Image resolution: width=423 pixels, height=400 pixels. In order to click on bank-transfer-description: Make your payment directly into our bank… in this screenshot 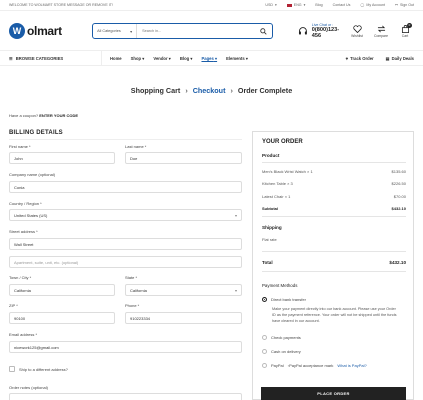, I will do `click(334, 315)`.